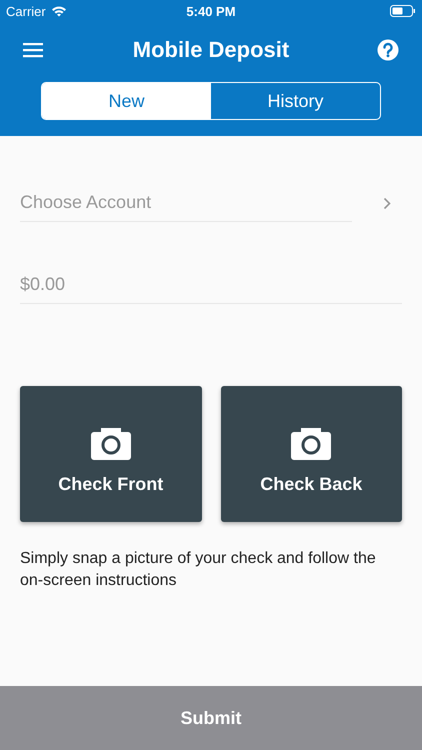 This screenshot has height=750, width=422. Describe the element at coordinates (311, 454) in the screenshot. I see `capture-button: Check Back` at that location.